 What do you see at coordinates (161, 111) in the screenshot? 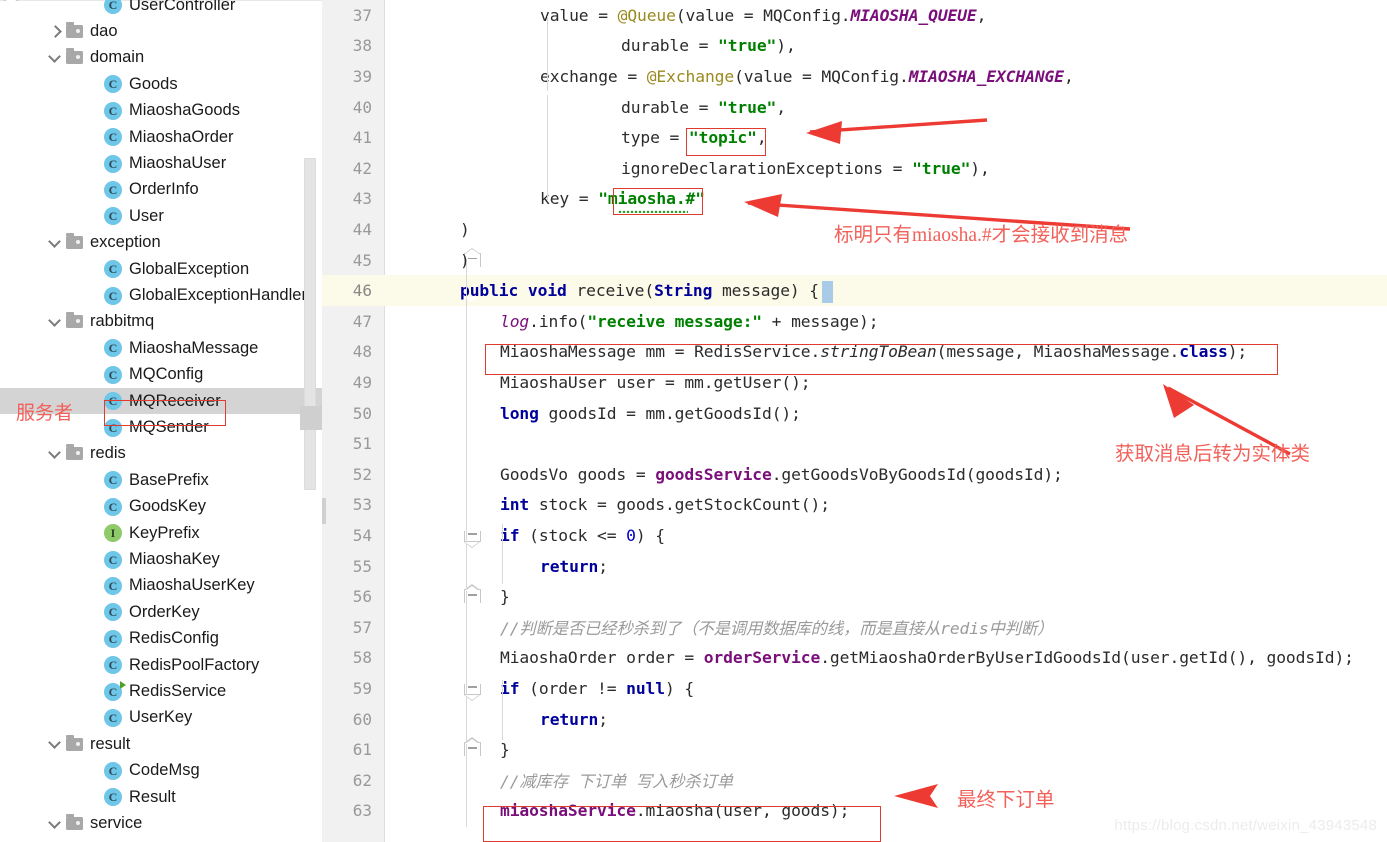
I see `tree-item-miaoshagoods: C MiaoshaGoods` at bounding box center [161, 111].